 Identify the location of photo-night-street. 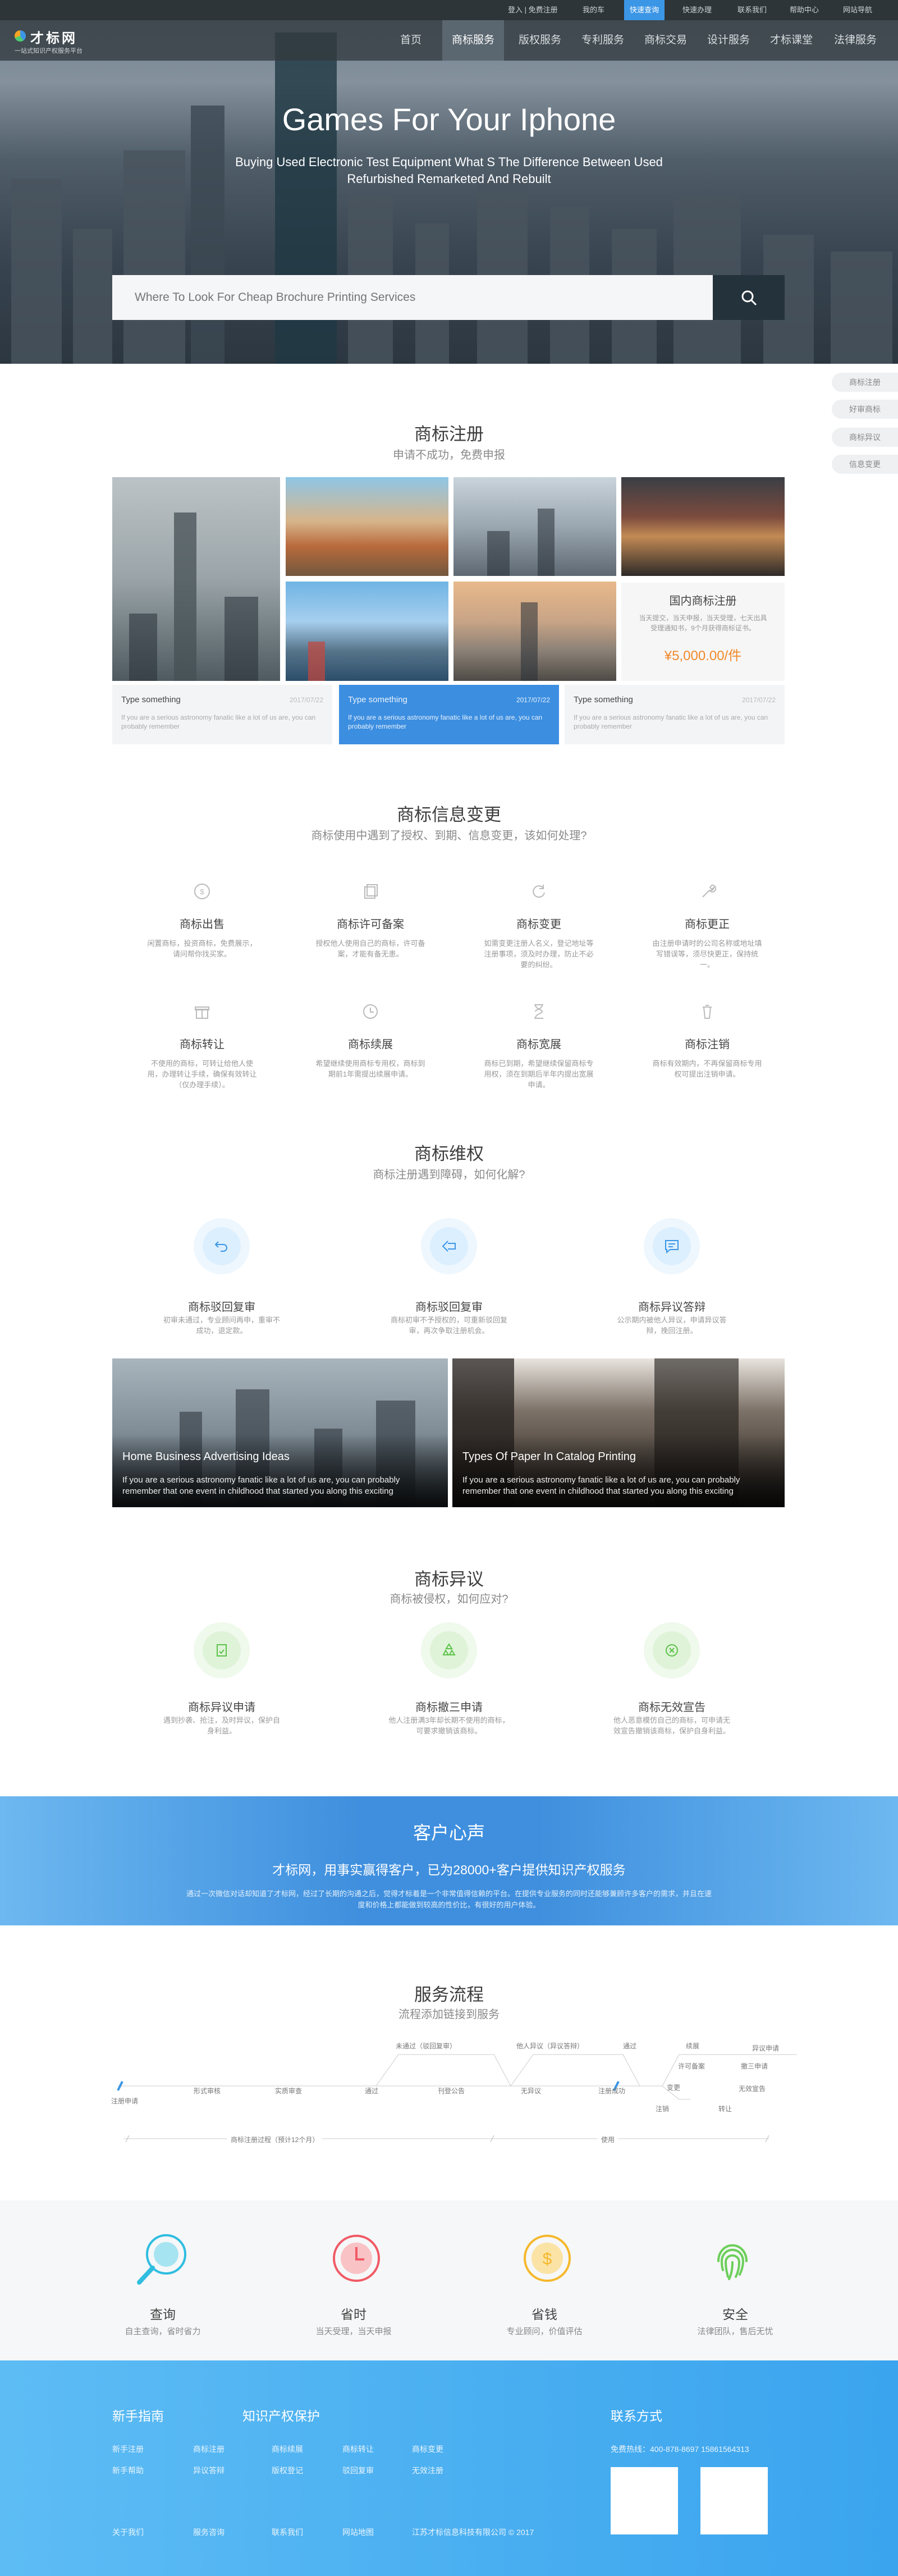
(703, 526).